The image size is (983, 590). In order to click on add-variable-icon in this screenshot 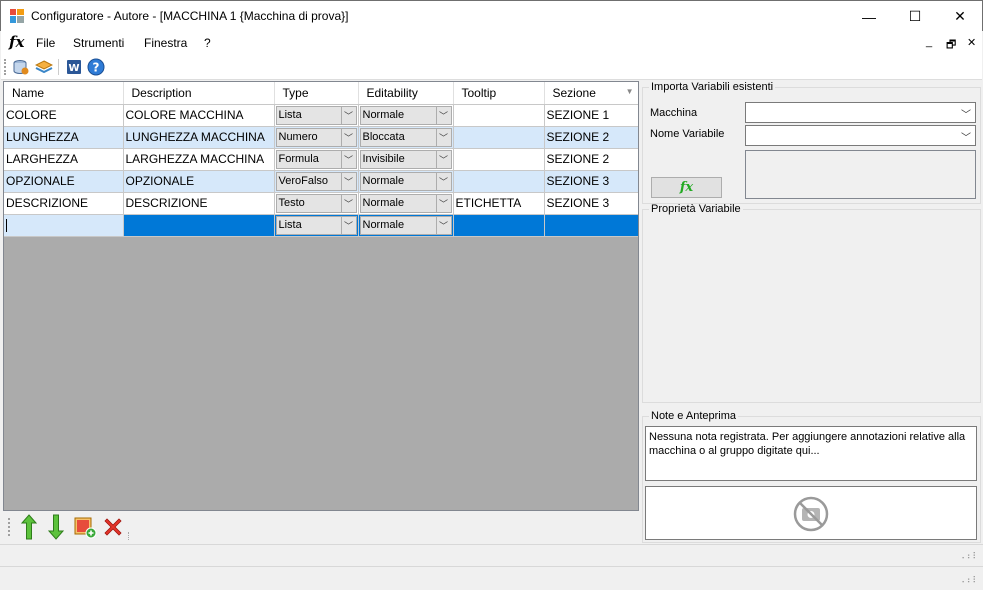, I will do `click(85, 527)`.